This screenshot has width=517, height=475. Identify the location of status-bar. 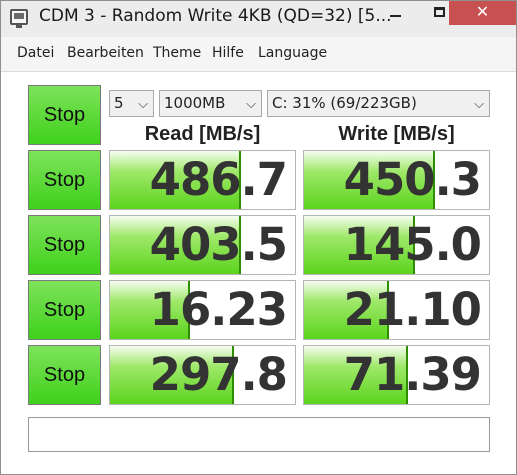
(259, 434).